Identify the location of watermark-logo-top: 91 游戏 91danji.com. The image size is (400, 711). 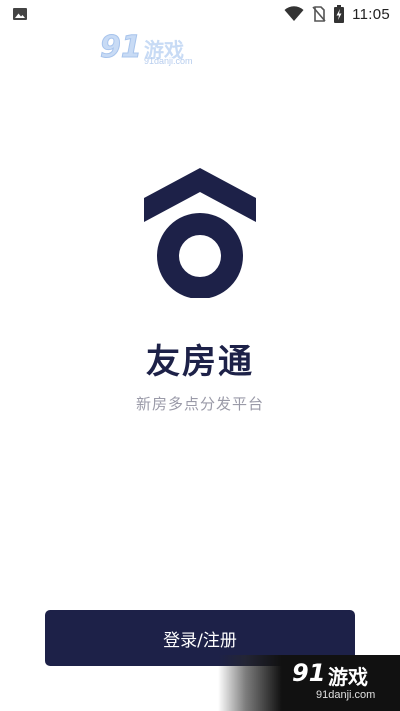
(150, 48).